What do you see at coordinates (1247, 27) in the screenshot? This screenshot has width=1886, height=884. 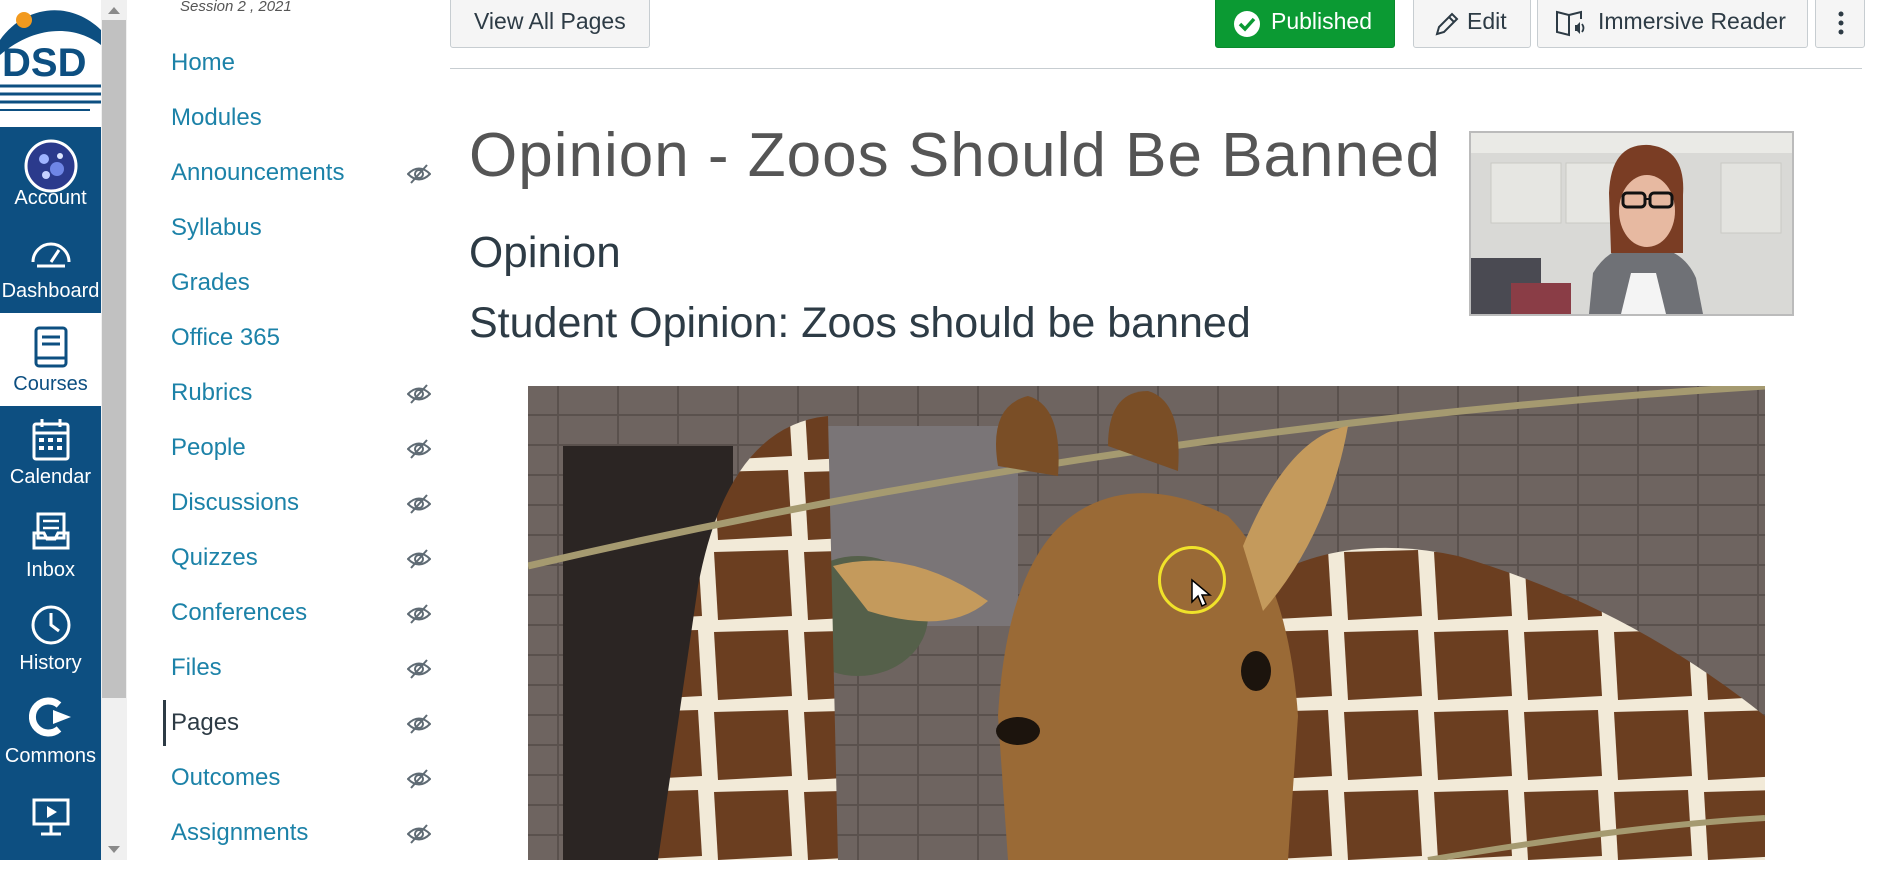 I see `check-circle-icon` at bounding box center [1247, 27].